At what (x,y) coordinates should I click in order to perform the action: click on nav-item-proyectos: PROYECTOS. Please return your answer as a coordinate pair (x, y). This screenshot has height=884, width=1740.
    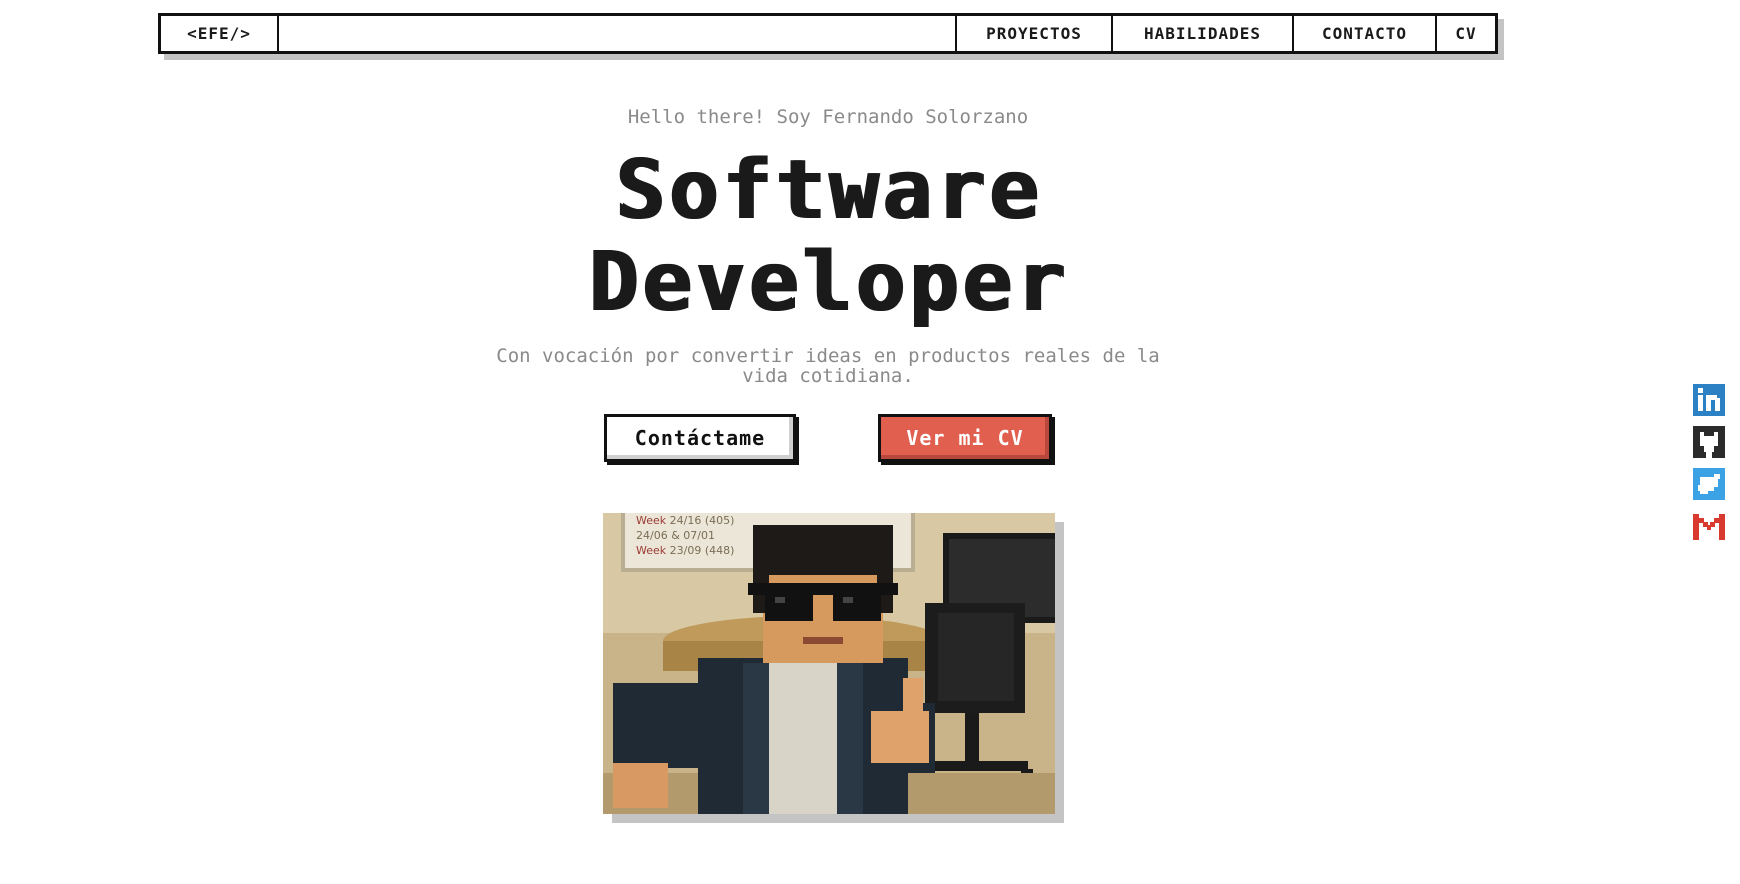
    Looking at the image, I should click on (1035, 33).